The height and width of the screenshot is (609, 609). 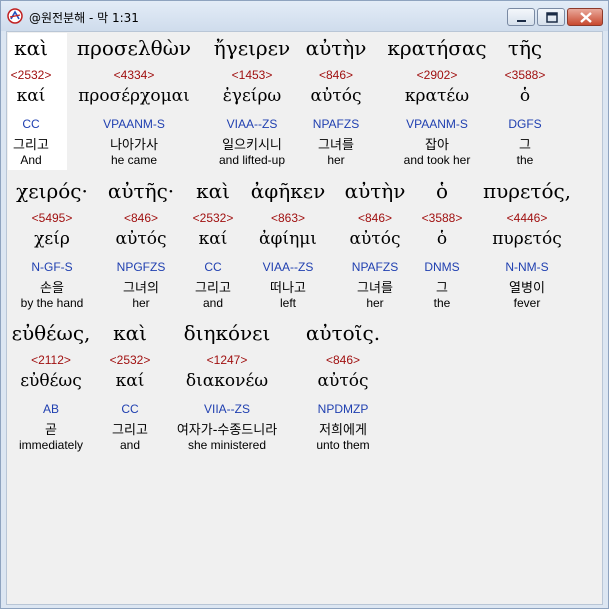 What do you see at coordinates (252, 75) in the screenshot?
I see `strongs-number: <1453>` at bounding box center [252, 75].